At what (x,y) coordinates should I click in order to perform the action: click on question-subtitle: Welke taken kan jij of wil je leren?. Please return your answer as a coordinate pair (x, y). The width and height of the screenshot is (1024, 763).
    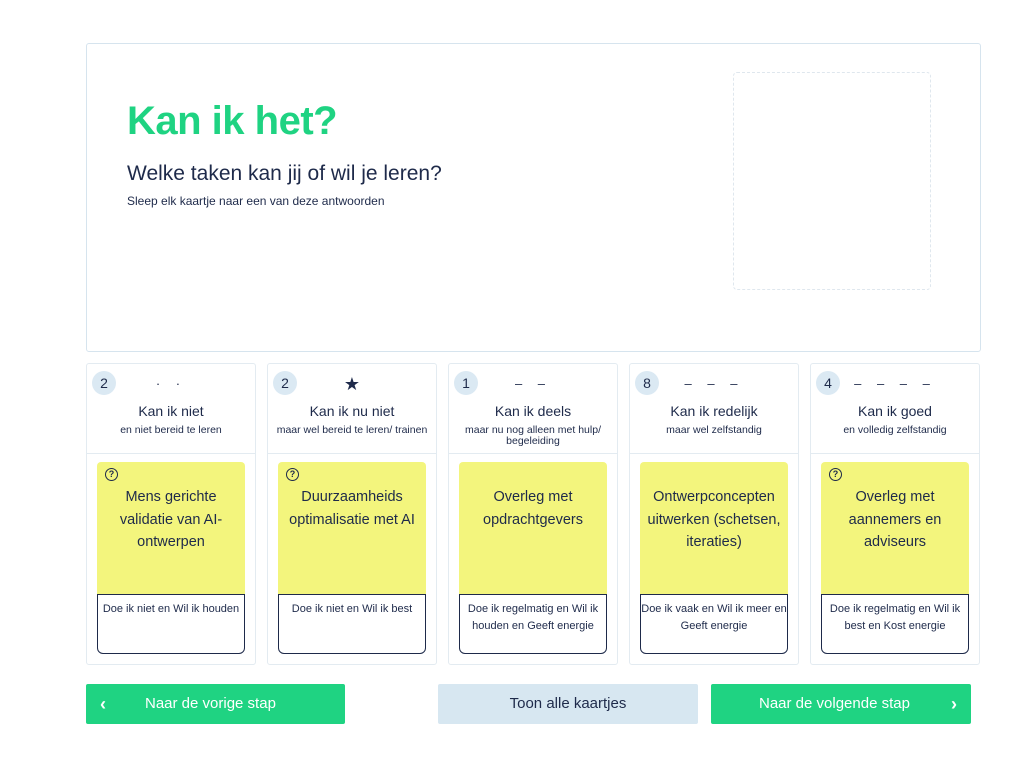
    Looking at the image, I should click on (284, 173).